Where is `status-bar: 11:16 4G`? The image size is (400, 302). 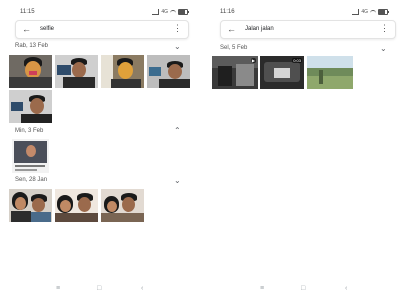
status-bar: 11:16 4G is located at coordinates (300, 13).